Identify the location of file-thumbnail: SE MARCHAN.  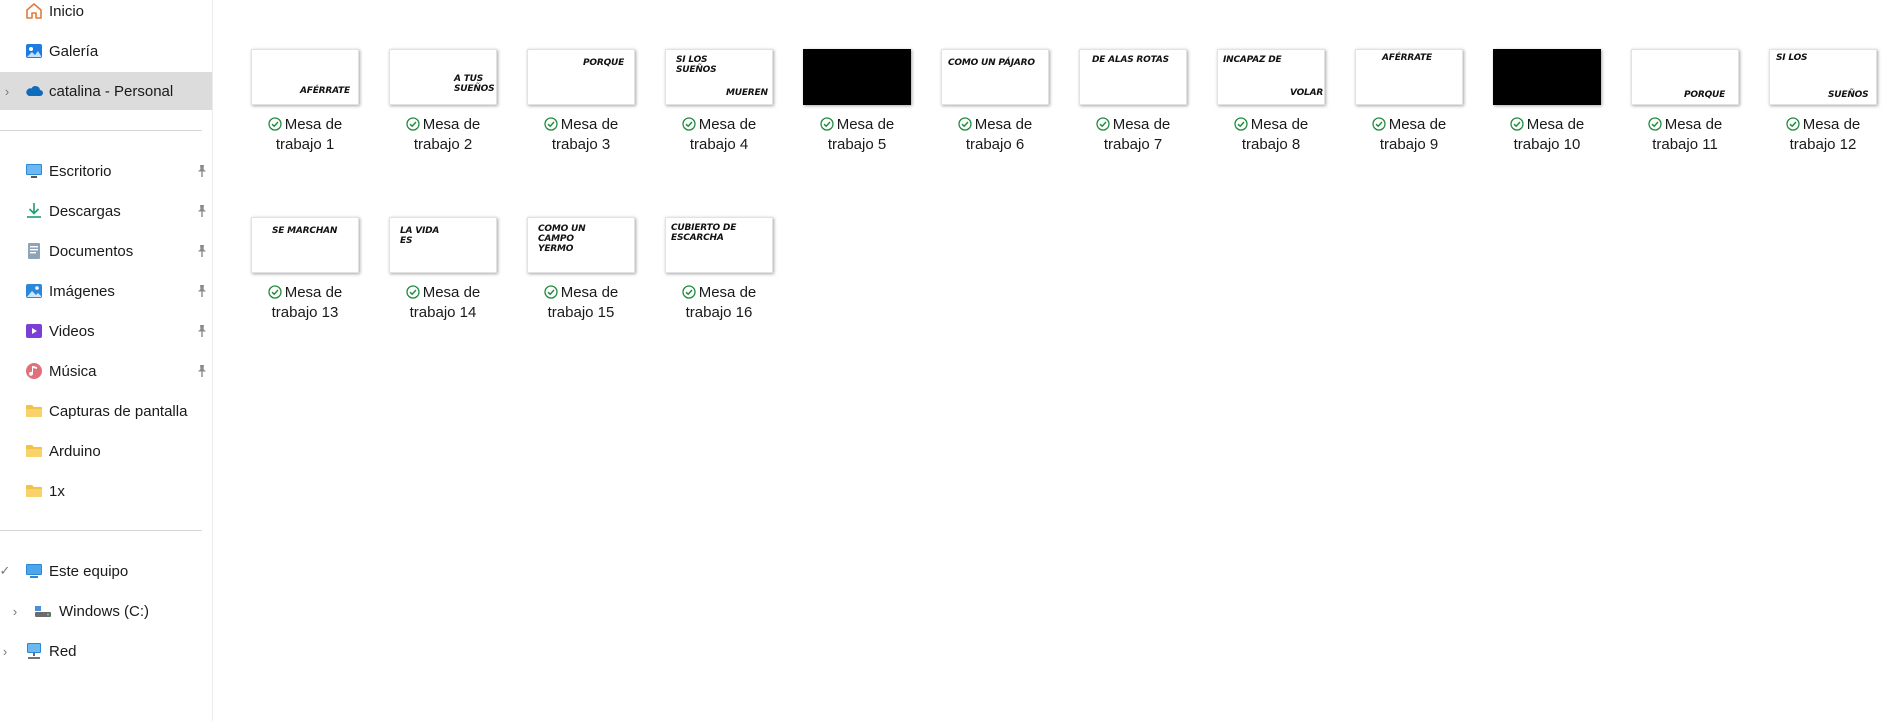
(305, 245).